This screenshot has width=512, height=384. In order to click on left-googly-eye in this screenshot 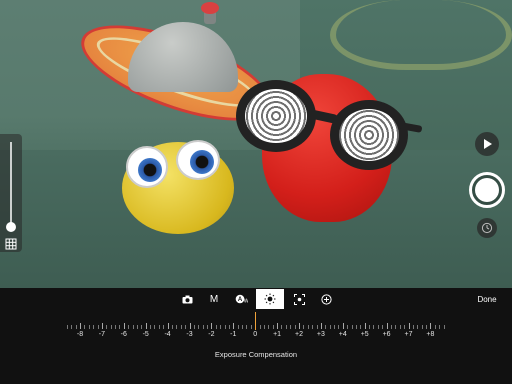, I will do `click(147, 167)`.